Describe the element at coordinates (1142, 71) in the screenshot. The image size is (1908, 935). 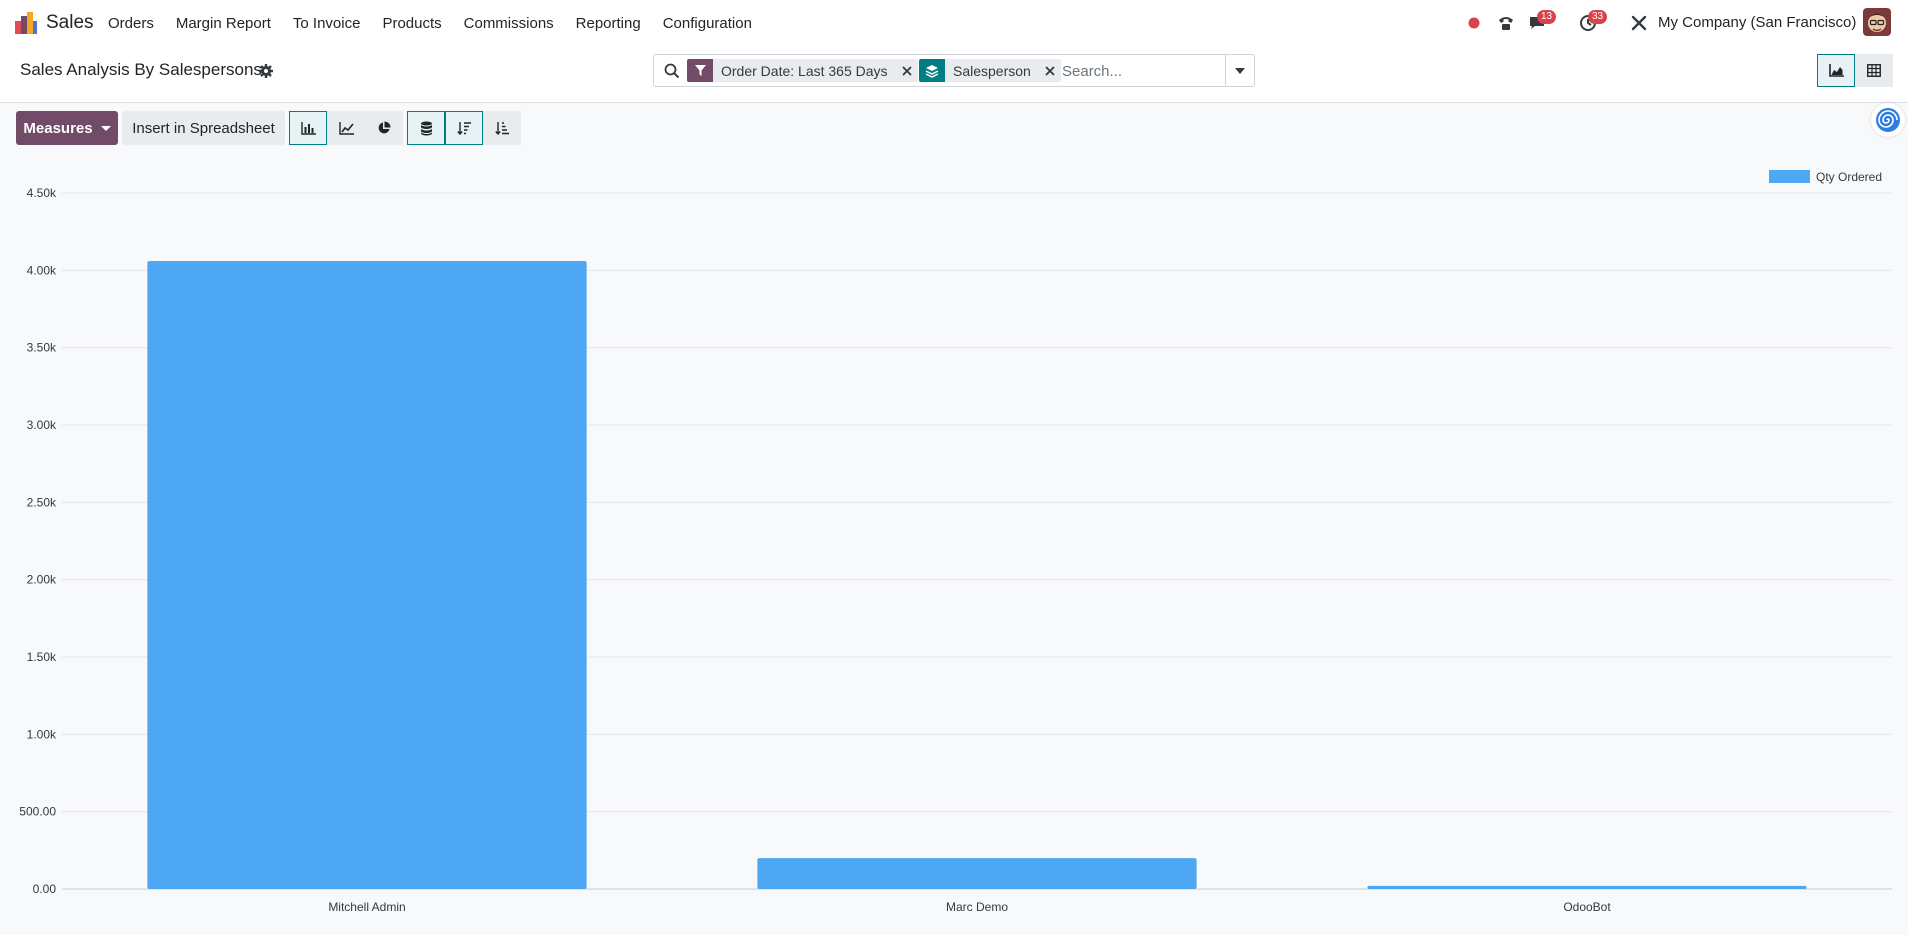
I see `search-input` at that location.